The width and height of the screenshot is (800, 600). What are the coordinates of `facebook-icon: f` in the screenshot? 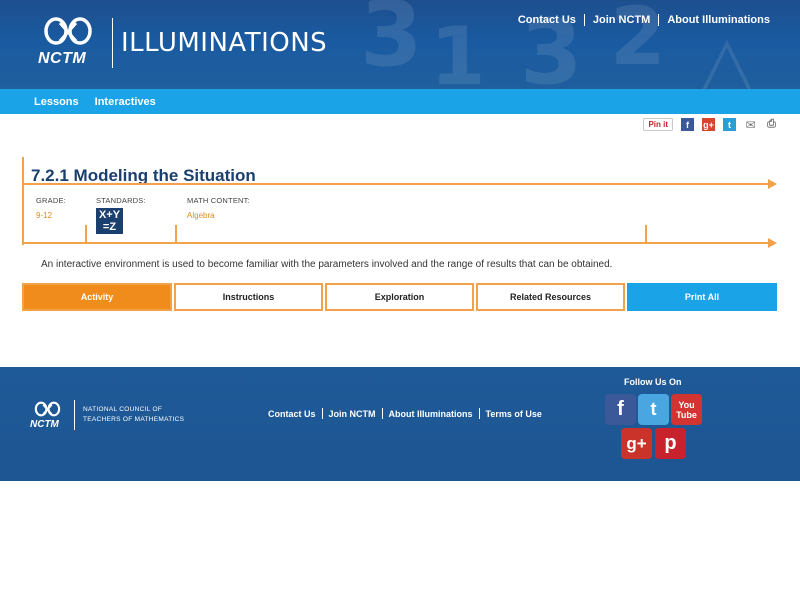 It's located at (620, 409).